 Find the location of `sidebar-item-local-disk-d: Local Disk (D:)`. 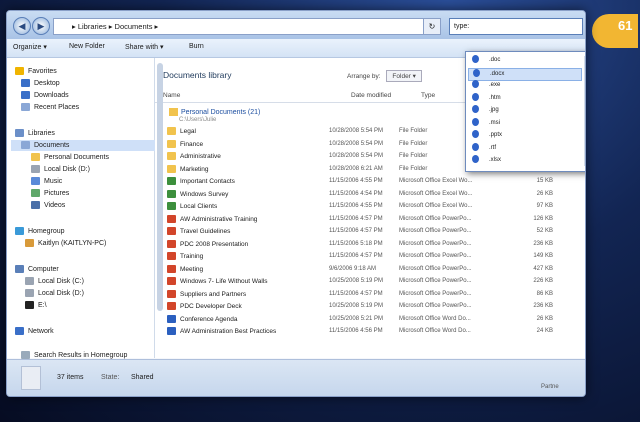

sidebar-item-local-disk-d: Local Disk (D:) is located at coordinates (60, 169).